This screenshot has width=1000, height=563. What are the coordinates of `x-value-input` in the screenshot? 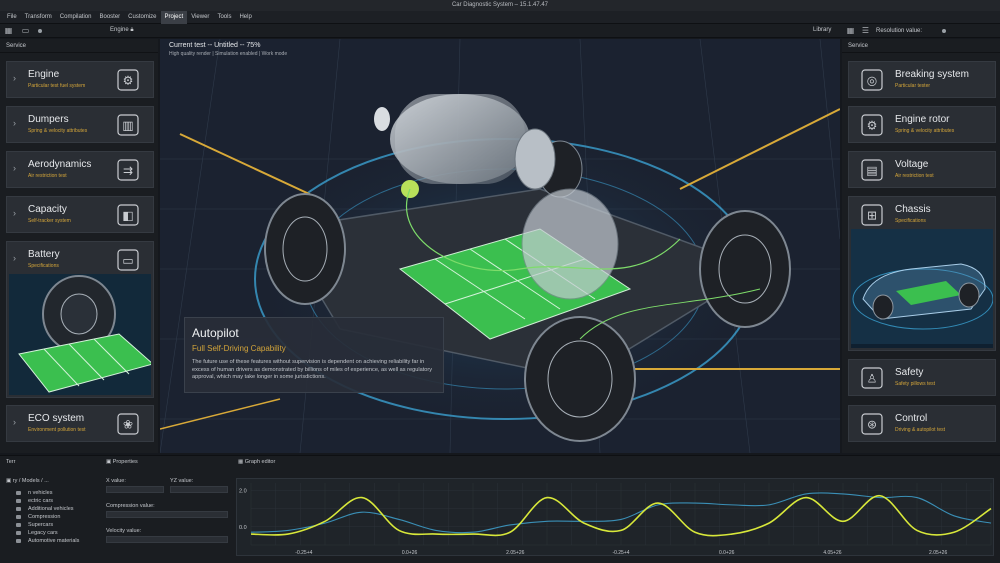 It's located at (135, 489).